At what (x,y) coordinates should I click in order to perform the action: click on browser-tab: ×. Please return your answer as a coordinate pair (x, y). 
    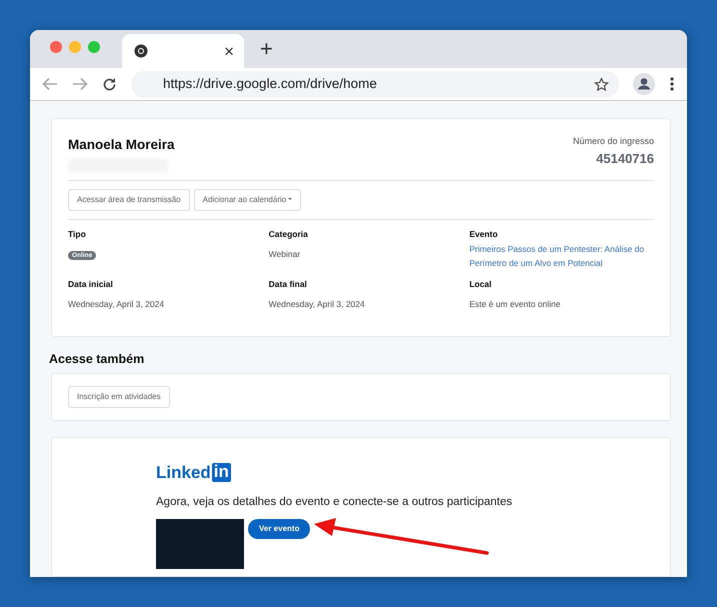
    Looking at the image, I should click on (183, 51).